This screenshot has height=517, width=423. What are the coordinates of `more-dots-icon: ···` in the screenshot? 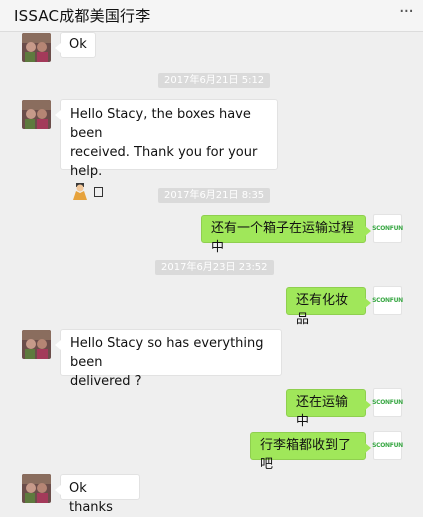 It's located at (406, 12).